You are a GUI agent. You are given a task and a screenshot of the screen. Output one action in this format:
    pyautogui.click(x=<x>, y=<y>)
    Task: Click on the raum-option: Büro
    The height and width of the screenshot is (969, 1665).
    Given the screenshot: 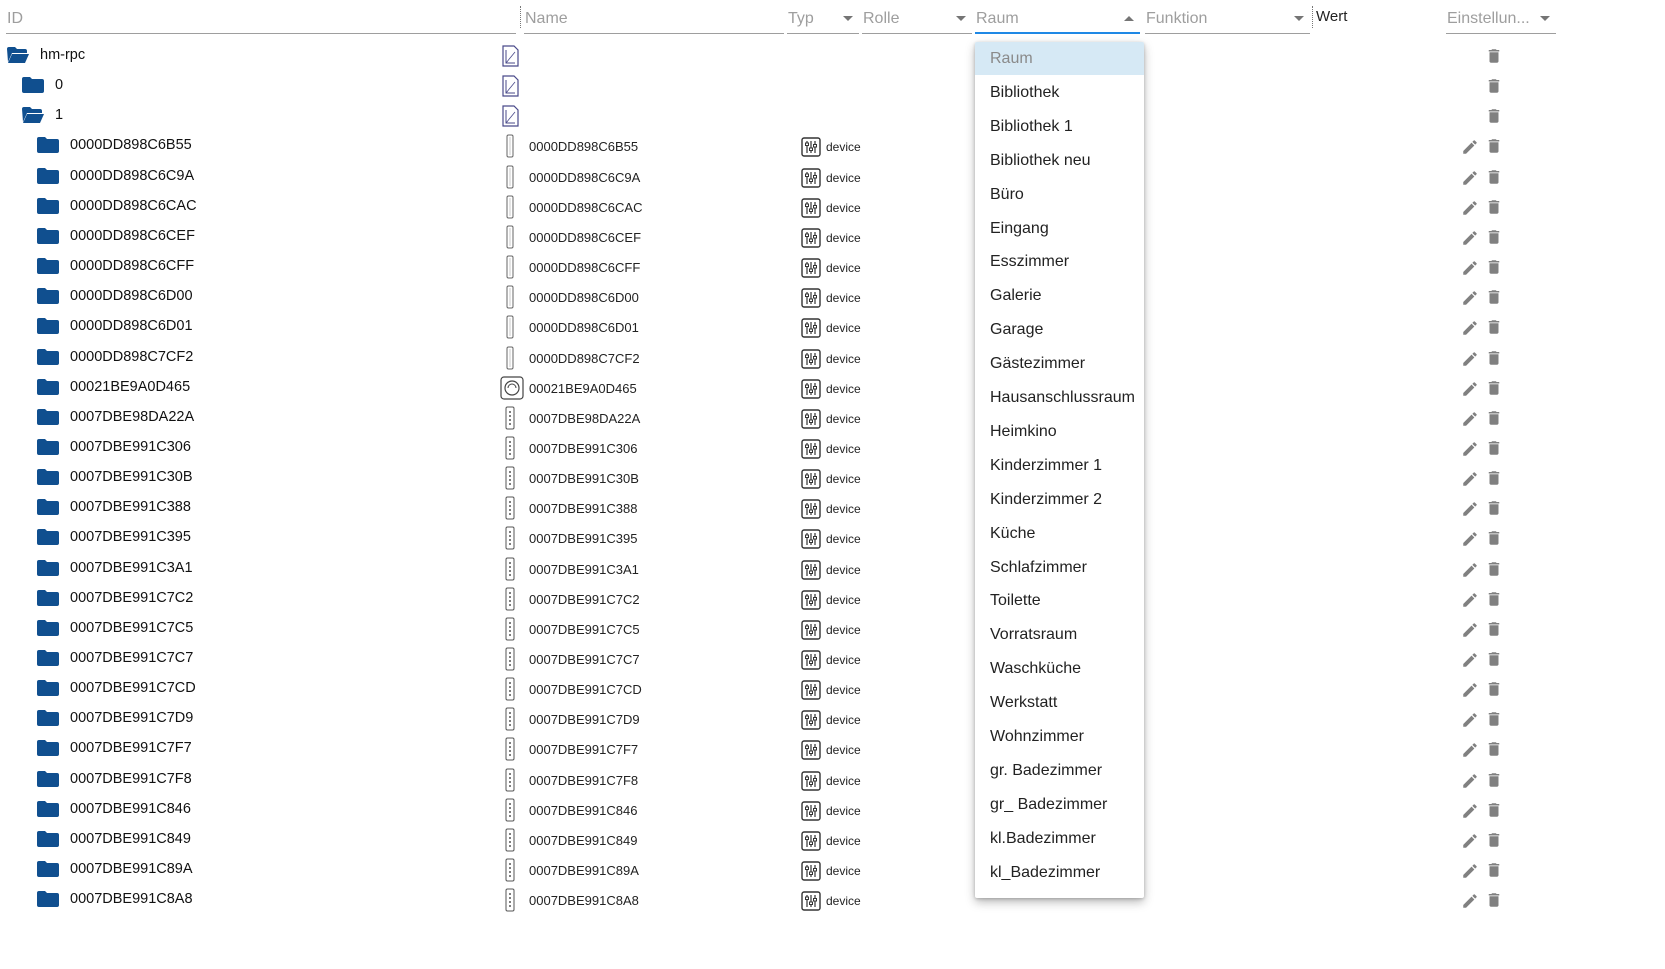 What is the action you would take?
    pyautogui.click(x=1059, y=194)
    